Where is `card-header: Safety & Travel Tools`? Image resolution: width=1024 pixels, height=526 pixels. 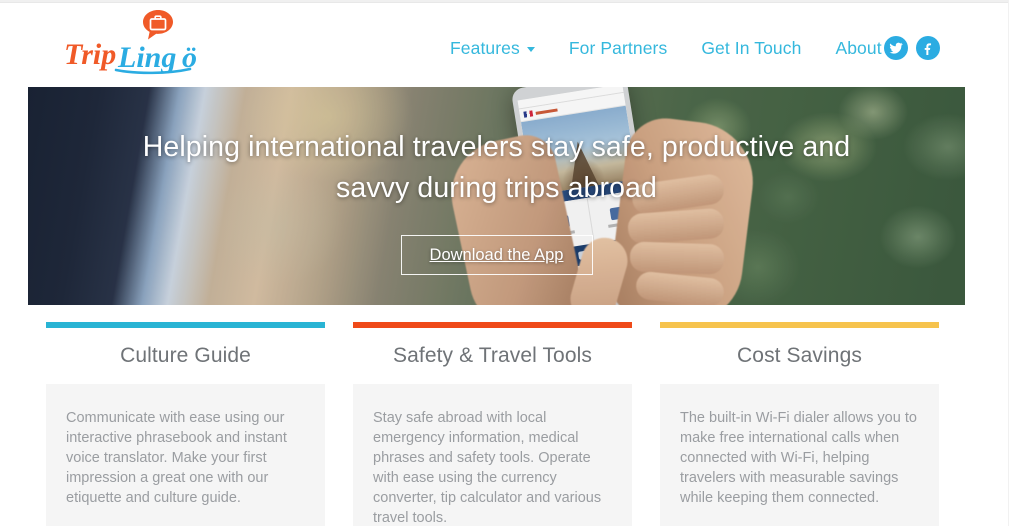 card-header: Safety & Travel Tools is located at coordinates (492, 356).